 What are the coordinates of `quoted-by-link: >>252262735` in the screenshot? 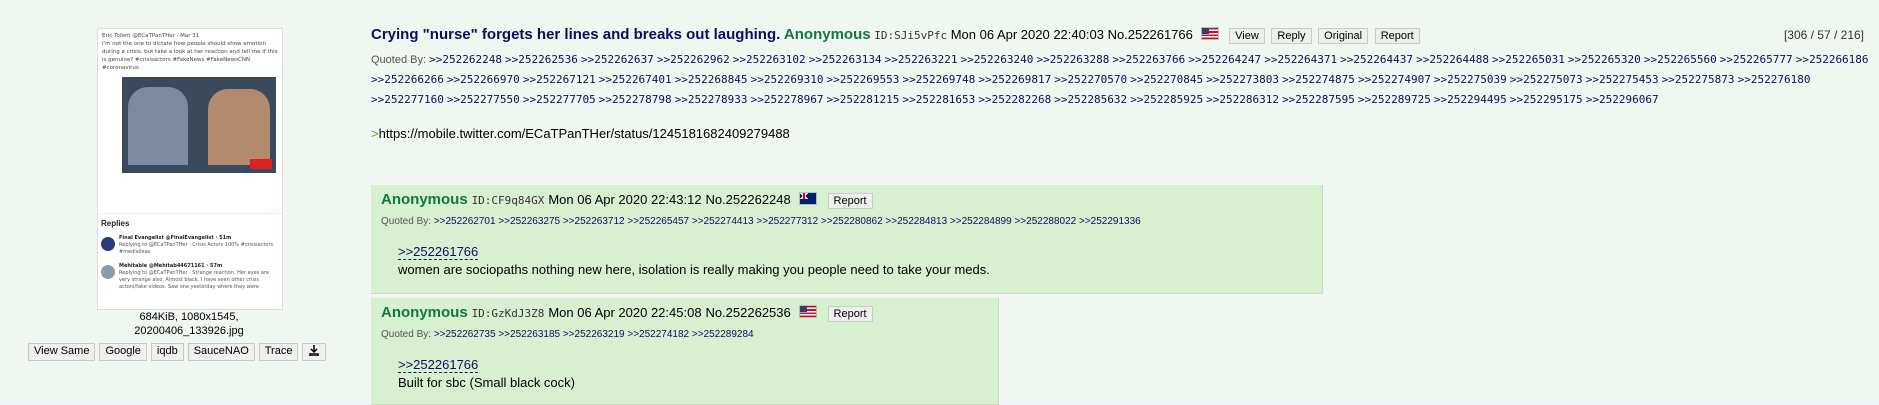 It's located at (465, 334).